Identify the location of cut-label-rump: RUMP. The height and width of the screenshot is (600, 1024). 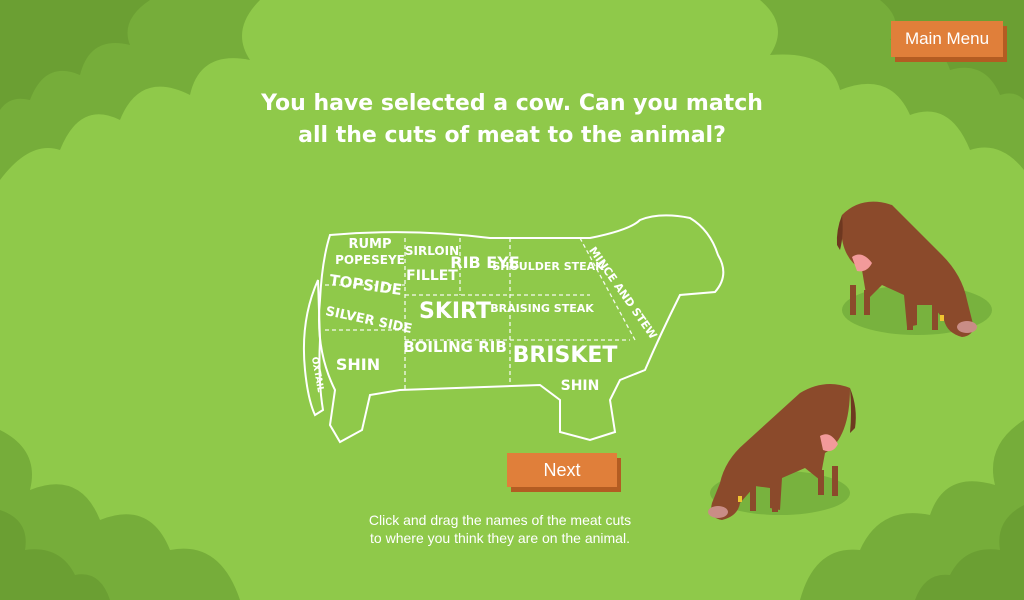
(369, 244).